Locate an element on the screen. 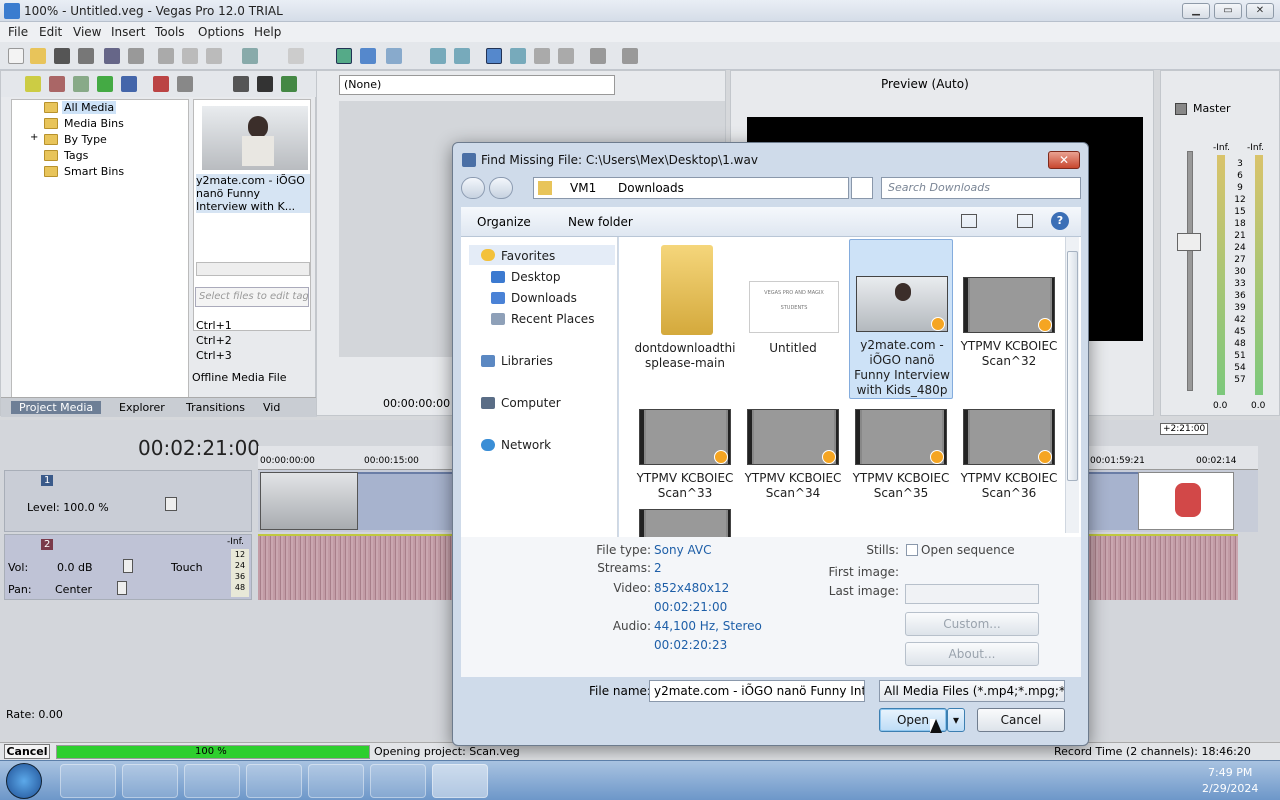  view-options-icon is located at coordinates (969, 221).